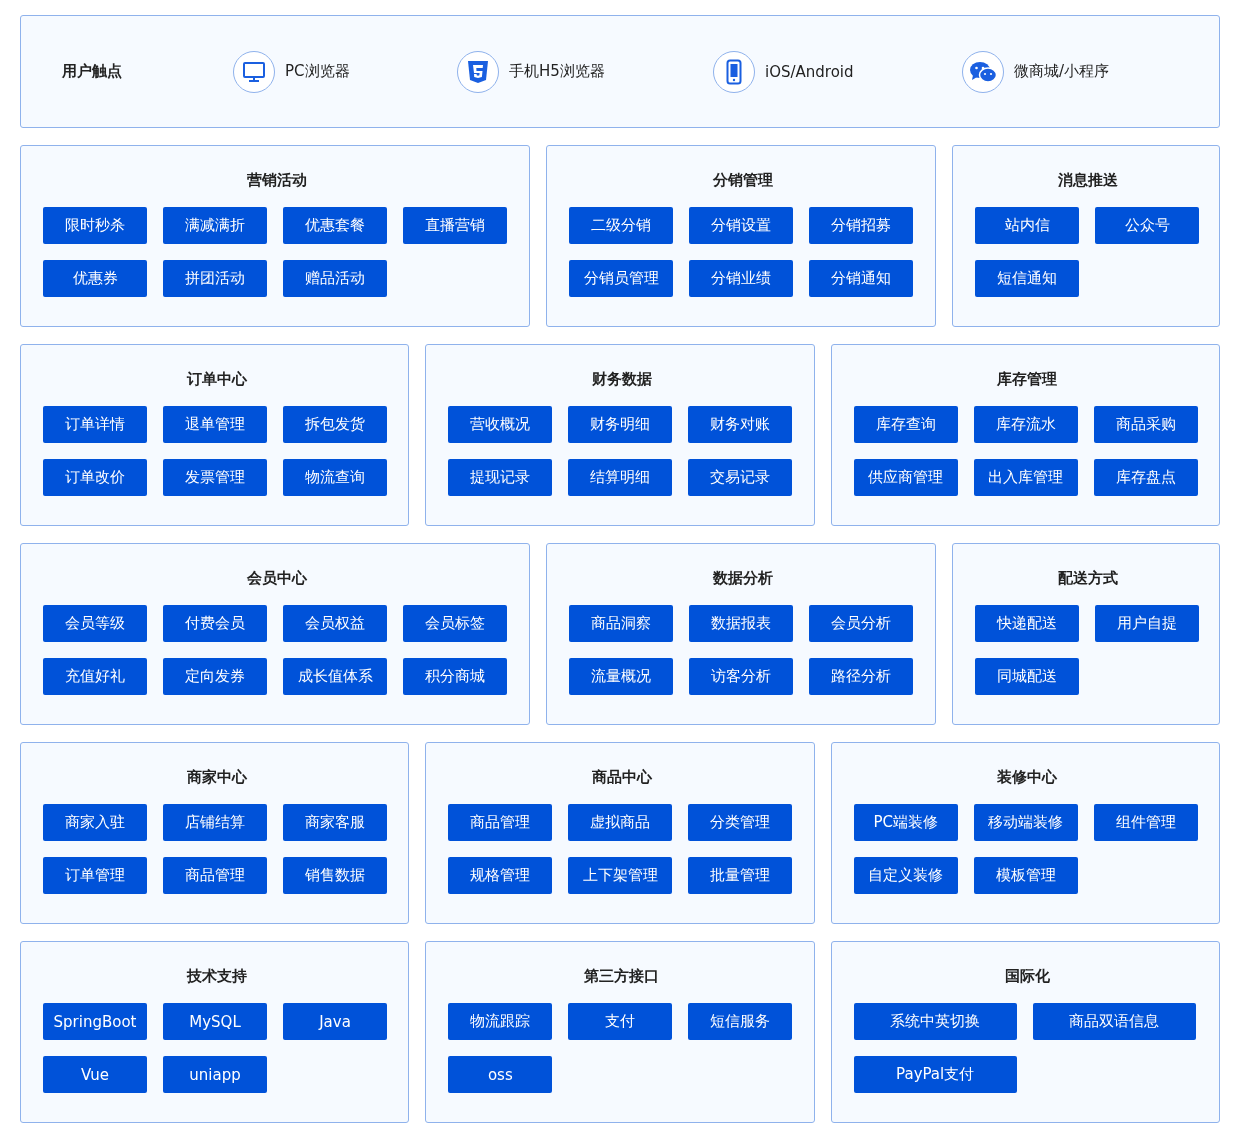 The height and width of the screenshot is (1140, 1240). What do you see at coordinates (1114, 1021) in the screenshot?
I see `feature-button: 商品双语信息` at bounding box center [1114, 1021].